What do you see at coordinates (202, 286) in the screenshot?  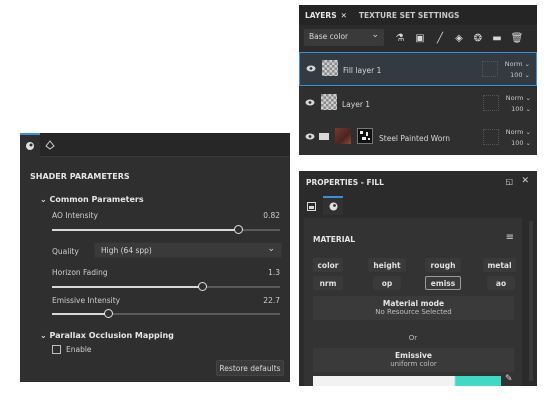 I see `horizon-fading-knob` at bounding box center [202, 286].